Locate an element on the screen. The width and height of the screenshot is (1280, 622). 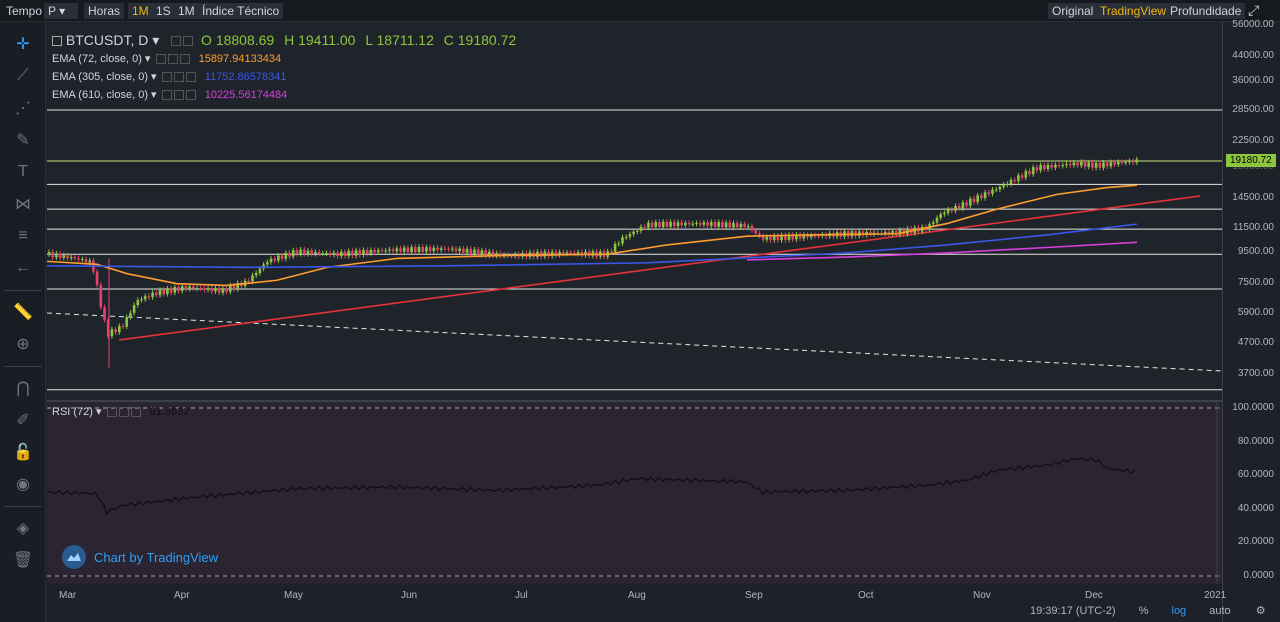
price-tick: 56000.00 is located at coordinates (1253, 24).